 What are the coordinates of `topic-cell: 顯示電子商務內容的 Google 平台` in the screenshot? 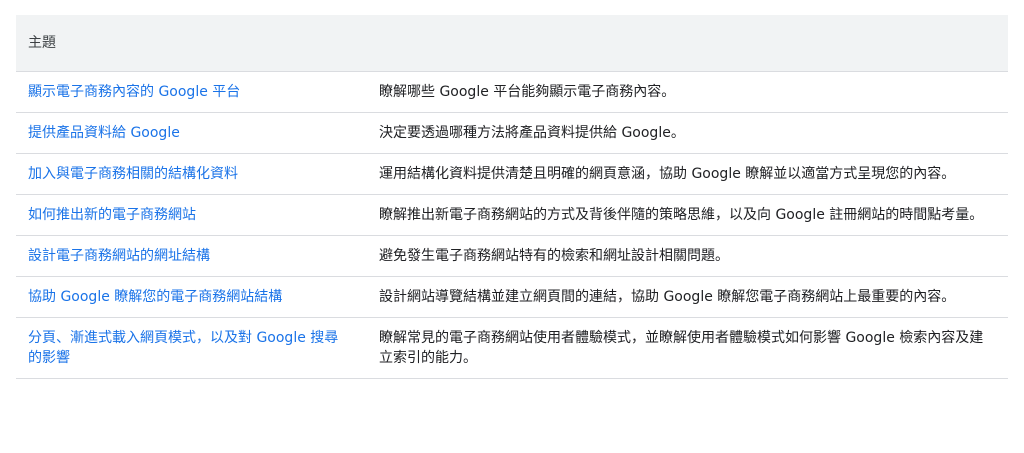 It's located at (191, 92).